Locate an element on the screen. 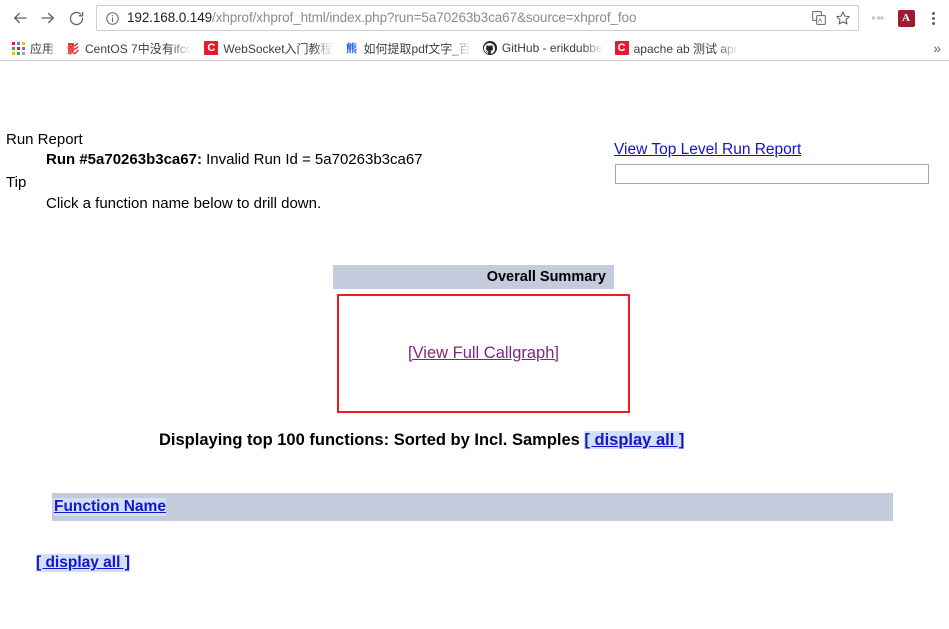 This screenshot has height=629, width=949. translate-icon: A is located at coordinates (819, 18).